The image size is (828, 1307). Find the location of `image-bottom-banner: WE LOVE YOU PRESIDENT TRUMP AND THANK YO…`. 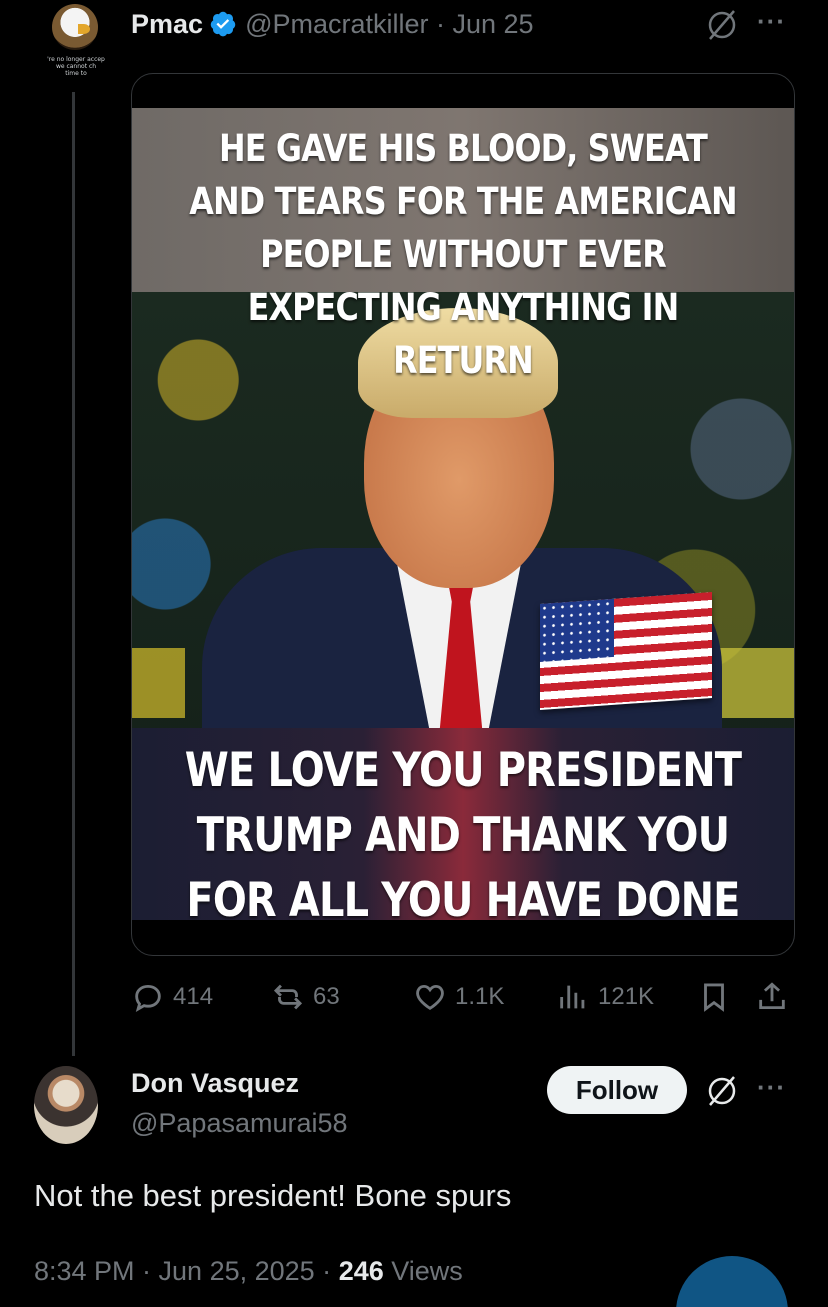

image-bottom-banner: WE LOVE YOU PRESIDENT TRUMP AND THANK YO… is located at coordinates (463, 824).